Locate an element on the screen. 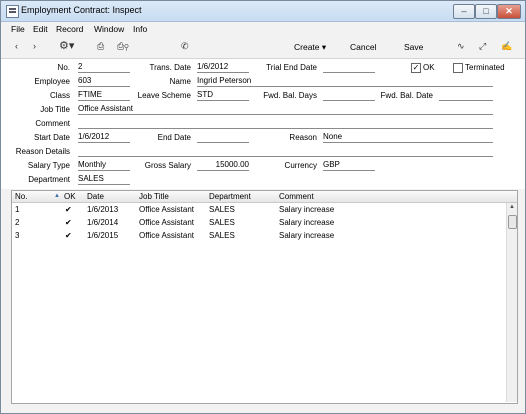 This screenshot has width=526, height=414. reason-details-field is located at coordinates (285, 151).